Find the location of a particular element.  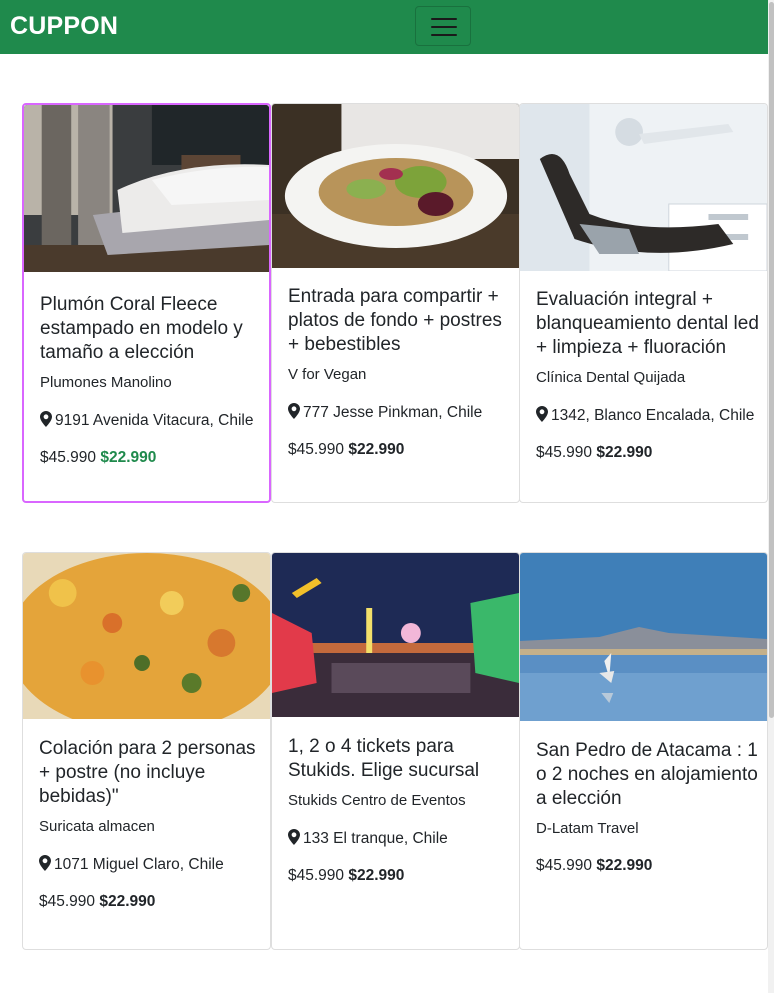

deal-image-bed is located at coordinates (146, 188).